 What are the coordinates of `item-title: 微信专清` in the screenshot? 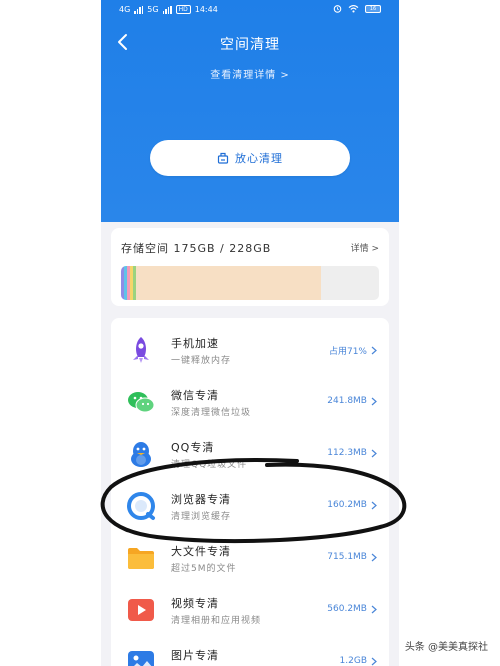 It's located at (195, 395).